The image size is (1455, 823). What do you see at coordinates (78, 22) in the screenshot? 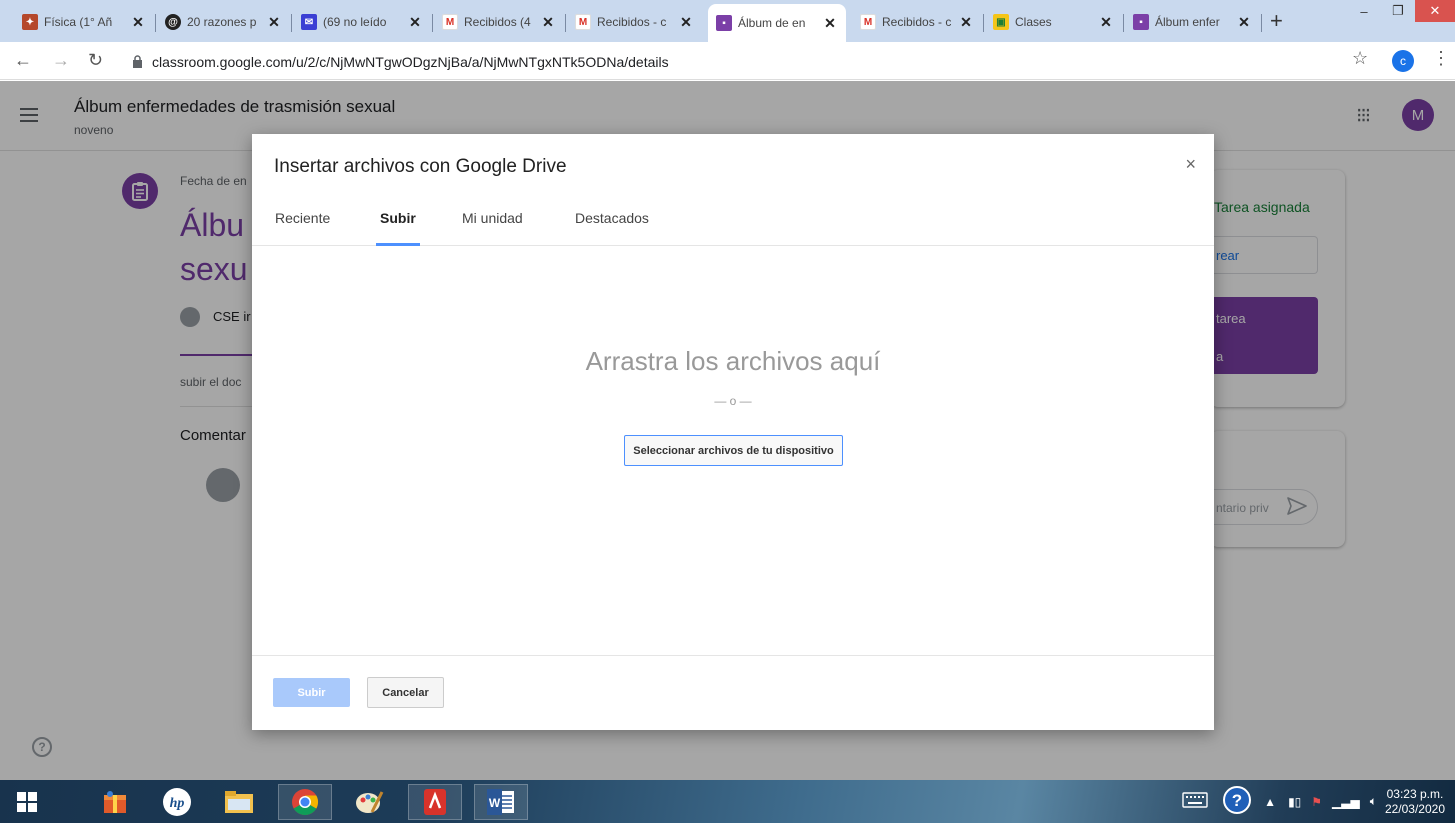
I see `tab-title: Física (1° Añ` at bounding box center [78, 22].